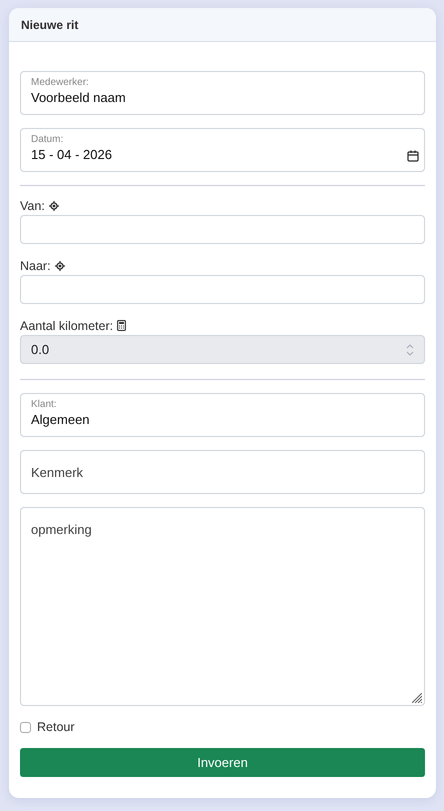 This screenshot has width=444, height=811. What do you see at coordinates (25, 727) in the screenshot?
I see `checkbox` at bounding box center [25, 727].